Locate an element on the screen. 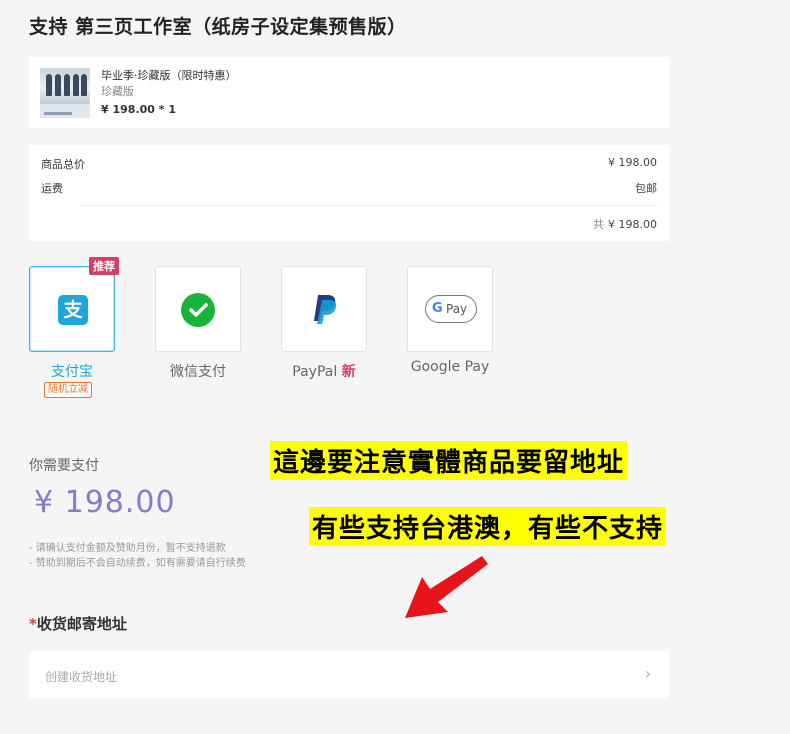 Image resolution: width=790 pixels, height=734 pixels. red-arrow-icon is located at coordinates (446, 587).